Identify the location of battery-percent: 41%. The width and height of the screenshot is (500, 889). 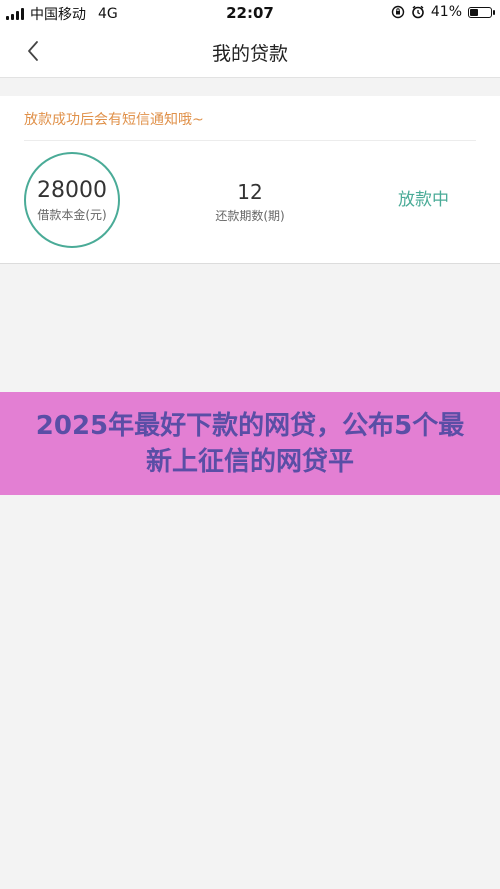
(446, 12).